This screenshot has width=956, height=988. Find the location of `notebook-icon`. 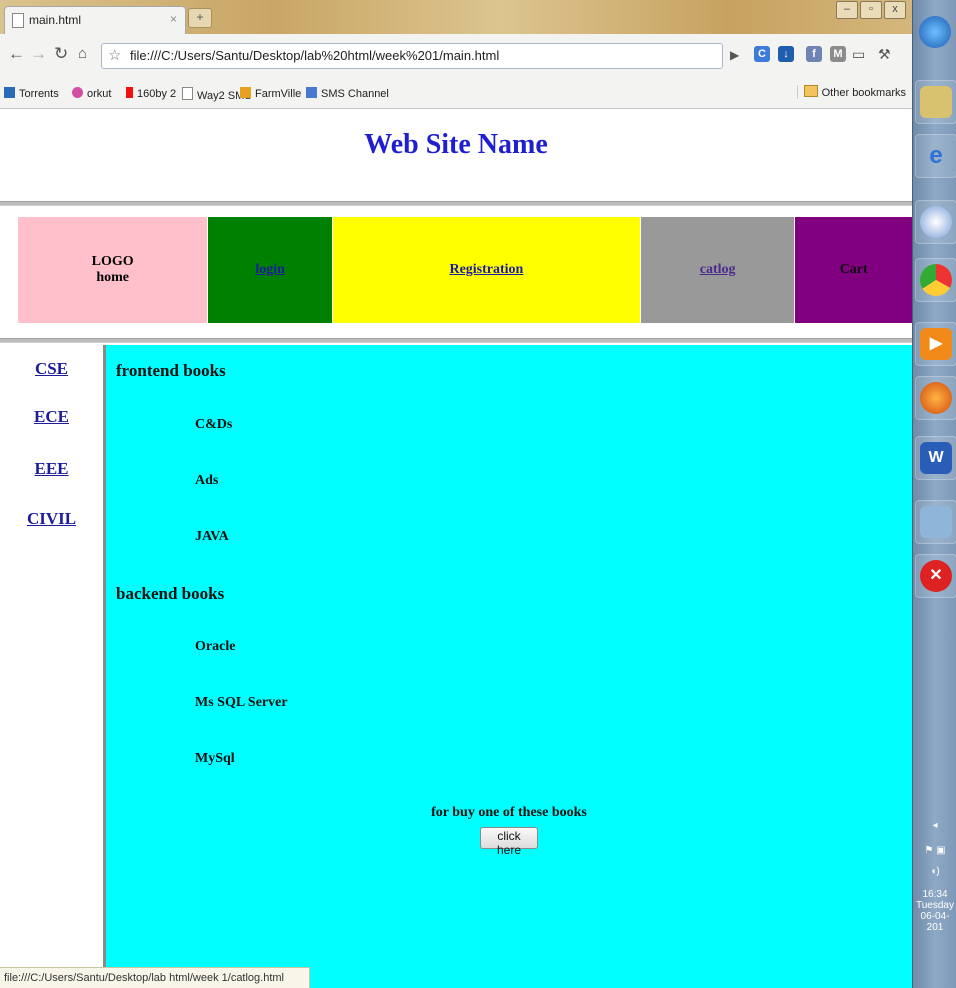

notebook-icon is located at coordinates (936, 522).